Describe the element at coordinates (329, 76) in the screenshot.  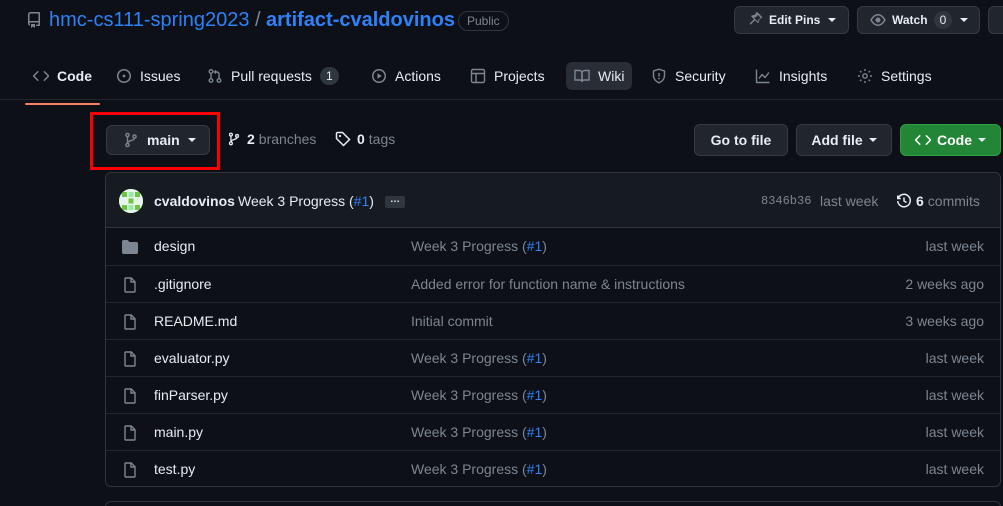
I see `pull-requests-count: 1` at that location.